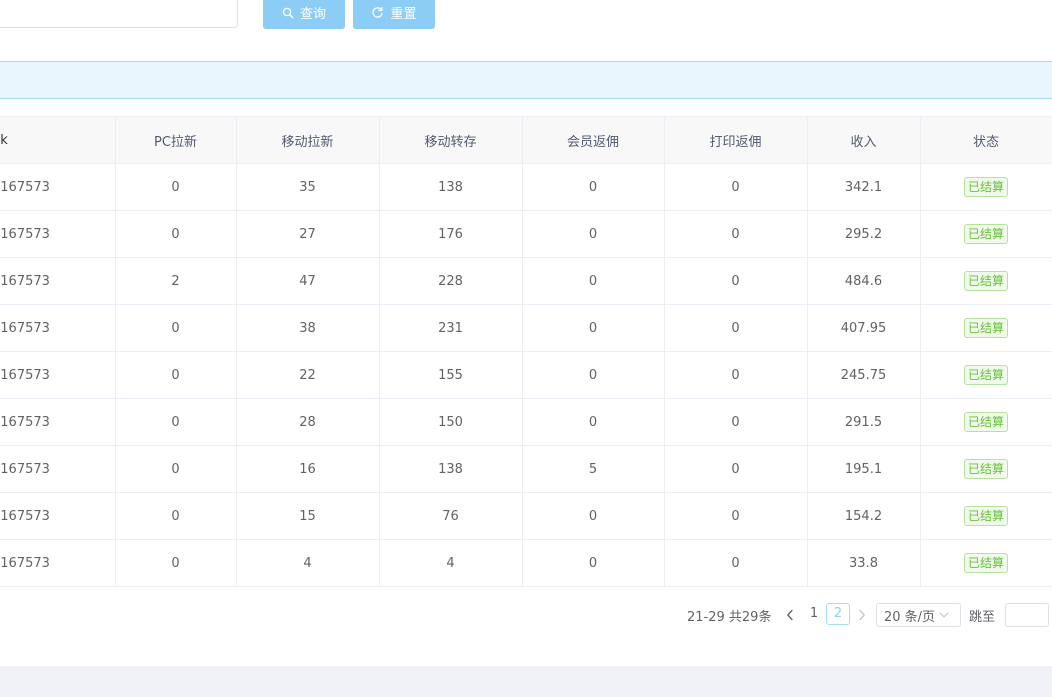 This screenshot has width=1052, height=697. Describe the element at coordinates (451, 516) in the screenshot. I see `cell-mobile-save: 76` at that location.